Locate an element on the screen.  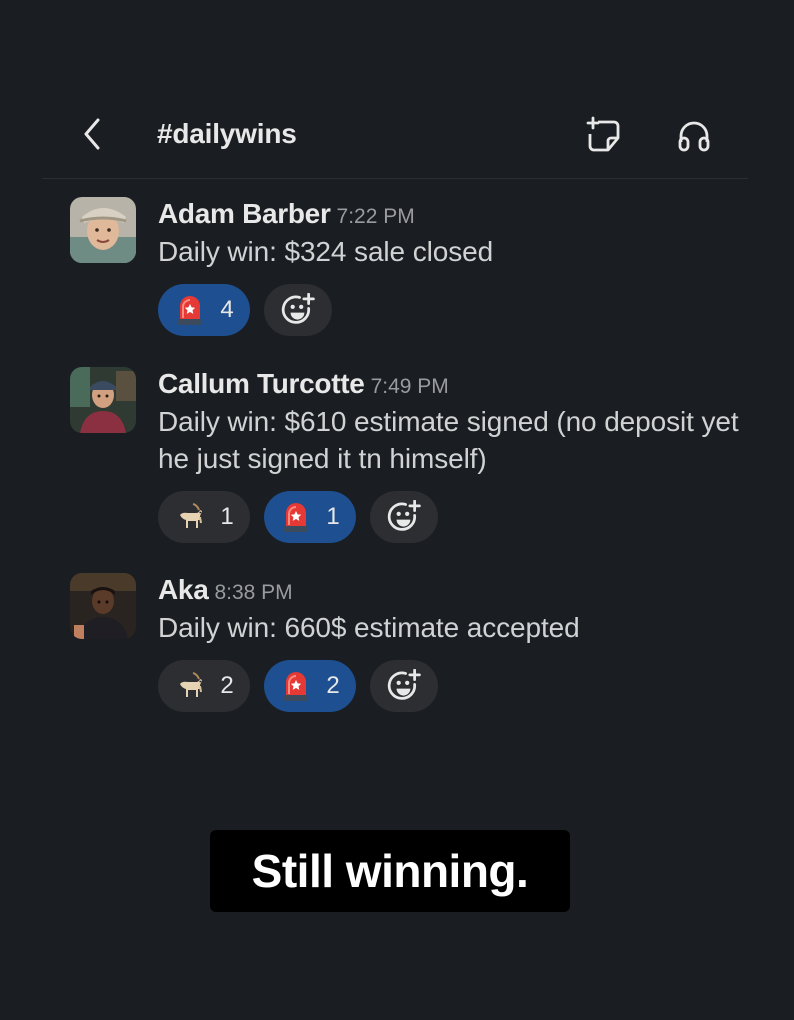
headphones-icon is located at coordinates (694, 136).